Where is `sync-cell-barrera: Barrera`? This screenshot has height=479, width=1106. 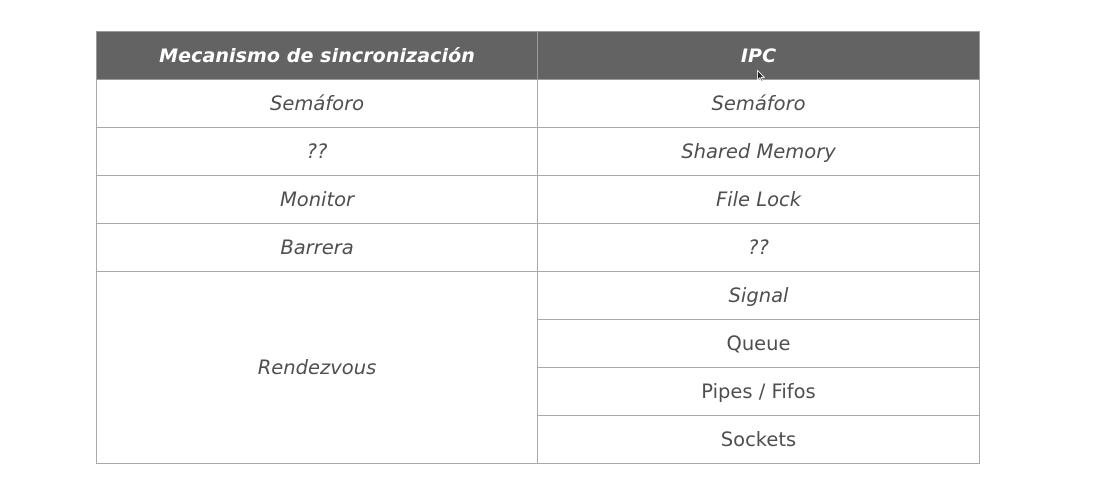
sync-cell-barrera: Barrera is located at coordinates (317, 247).